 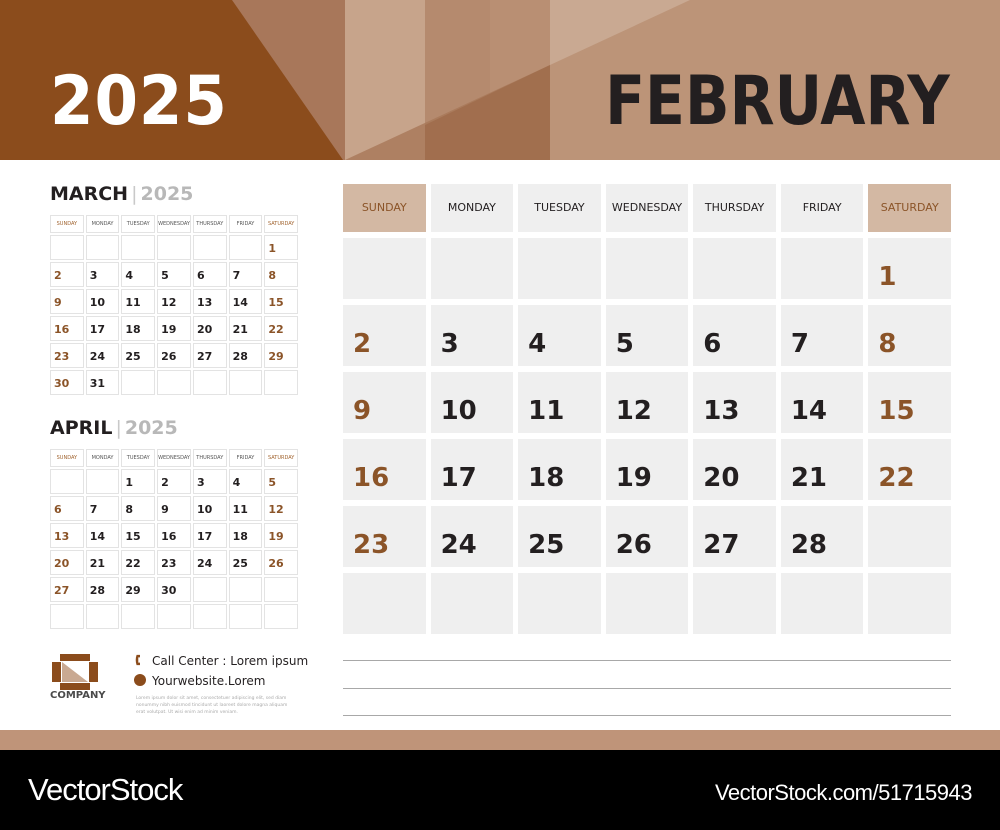 What do you see at coordinates (245, 224) in the screenshot?
I see `weekday-label: FRIDAY` at bounding box center [245, 224].